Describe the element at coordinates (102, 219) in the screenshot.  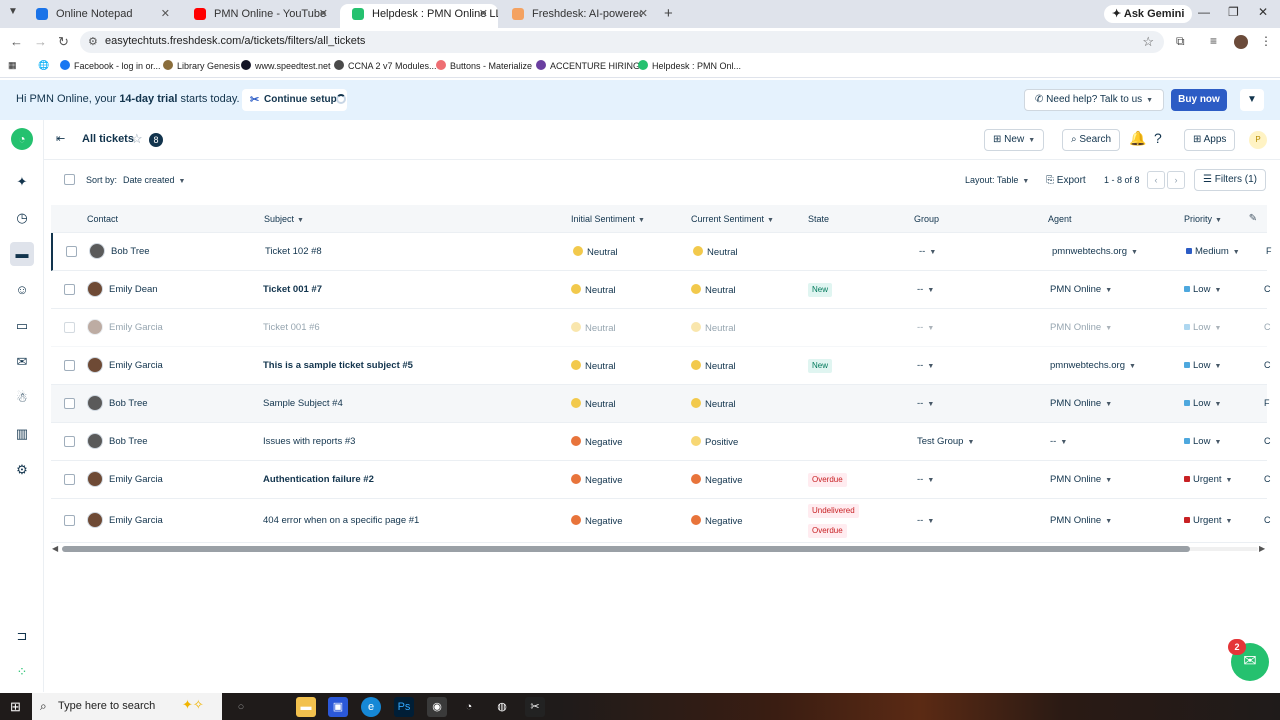
I see `column-contact: Contact` at that location.